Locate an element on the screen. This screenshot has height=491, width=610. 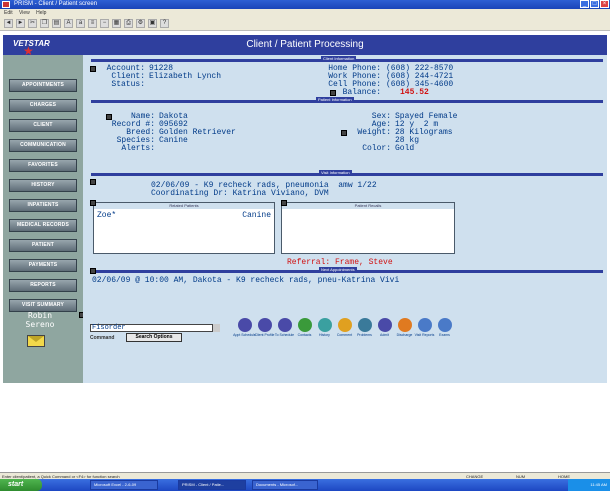
action-appt-schedule-button: Appt Schedule is located at coordinates (244, 330).